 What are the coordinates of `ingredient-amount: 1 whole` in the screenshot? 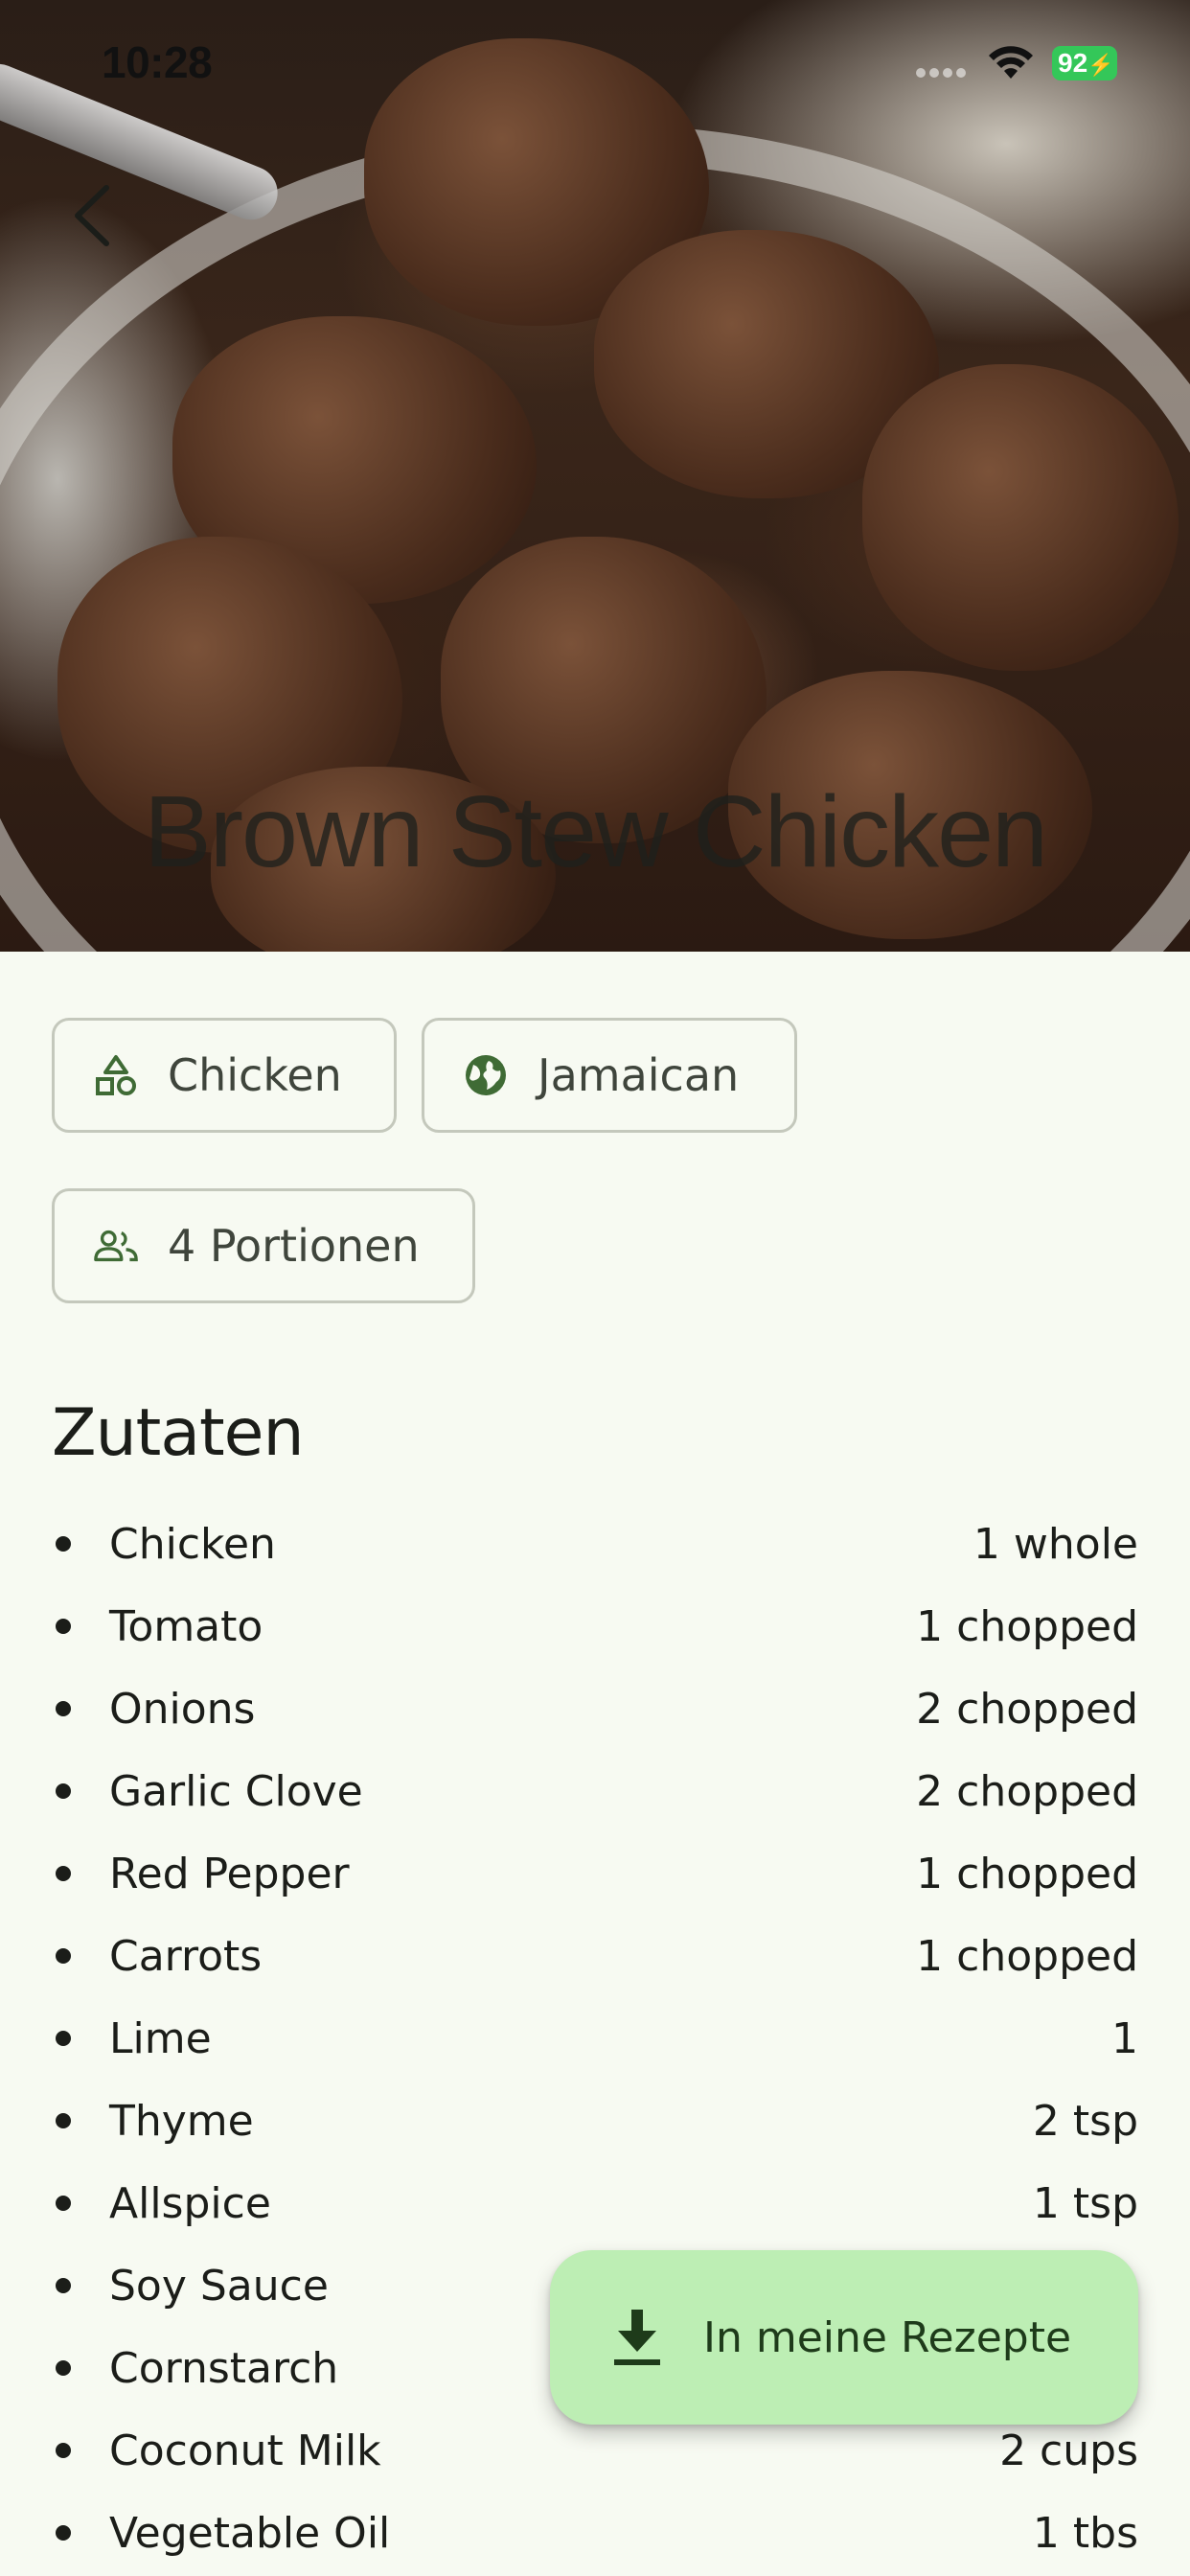 It's located at (1056, 1544).